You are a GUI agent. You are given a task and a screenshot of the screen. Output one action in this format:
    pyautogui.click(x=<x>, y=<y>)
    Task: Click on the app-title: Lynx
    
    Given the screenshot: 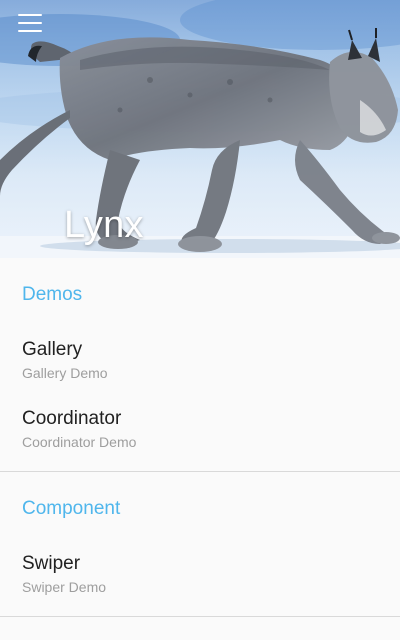 What is the action you would take?
    pyautogui.click(x=104, y=225)
    